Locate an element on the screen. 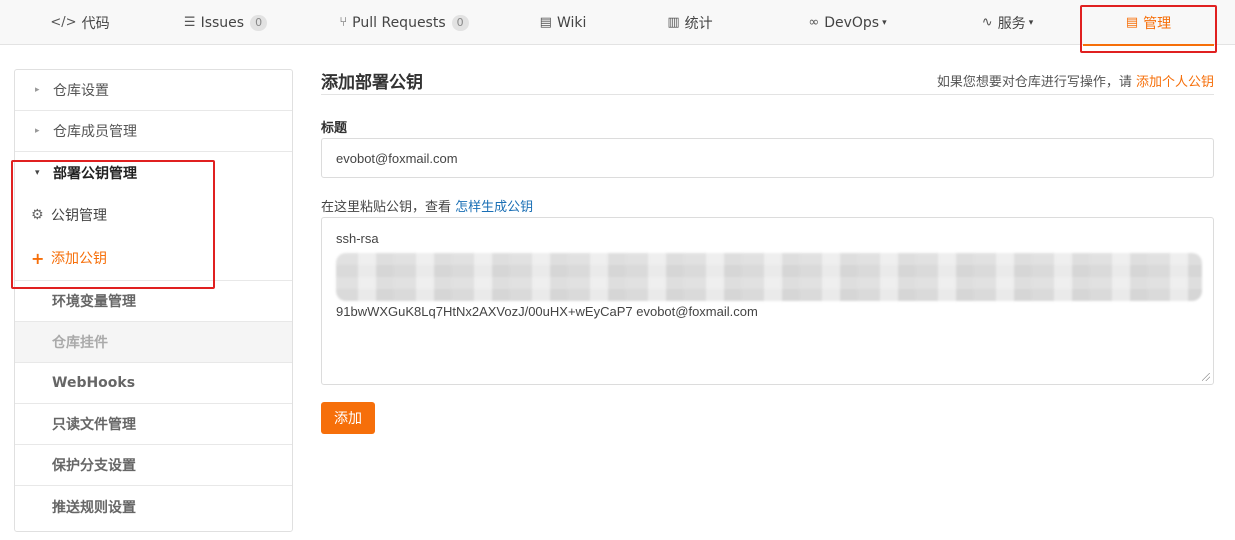  tab-issues: ☰ Issues 0 is located at coordinates (225, 22).